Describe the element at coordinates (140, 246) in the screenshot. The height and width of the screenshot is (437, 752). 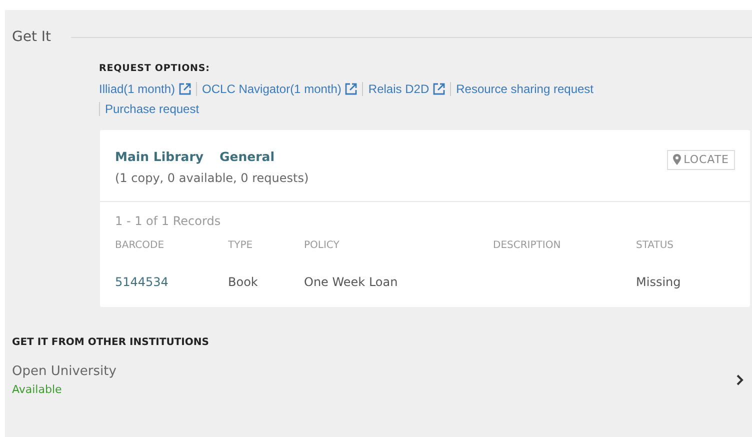
I see `column-header: BARCODE` at that location.